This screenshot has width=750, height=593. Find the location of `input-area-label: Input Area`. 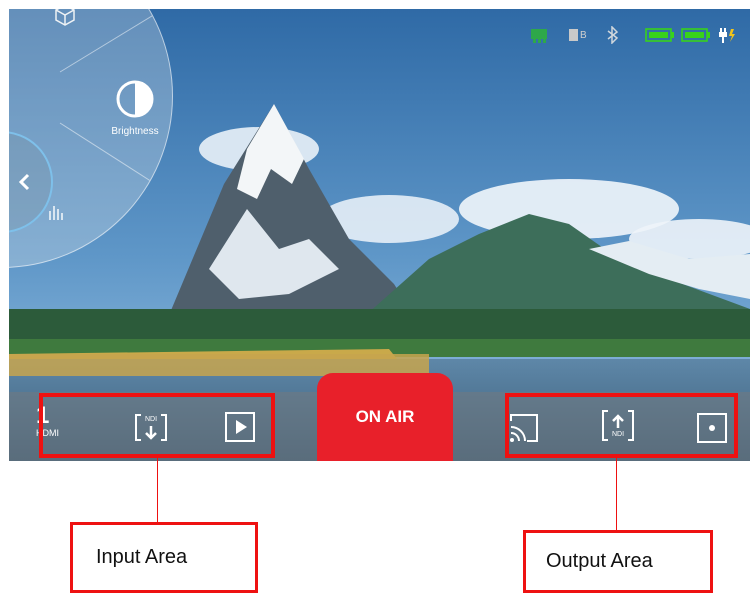

input-area-label: Input Area is located at coordinates (142, 557).